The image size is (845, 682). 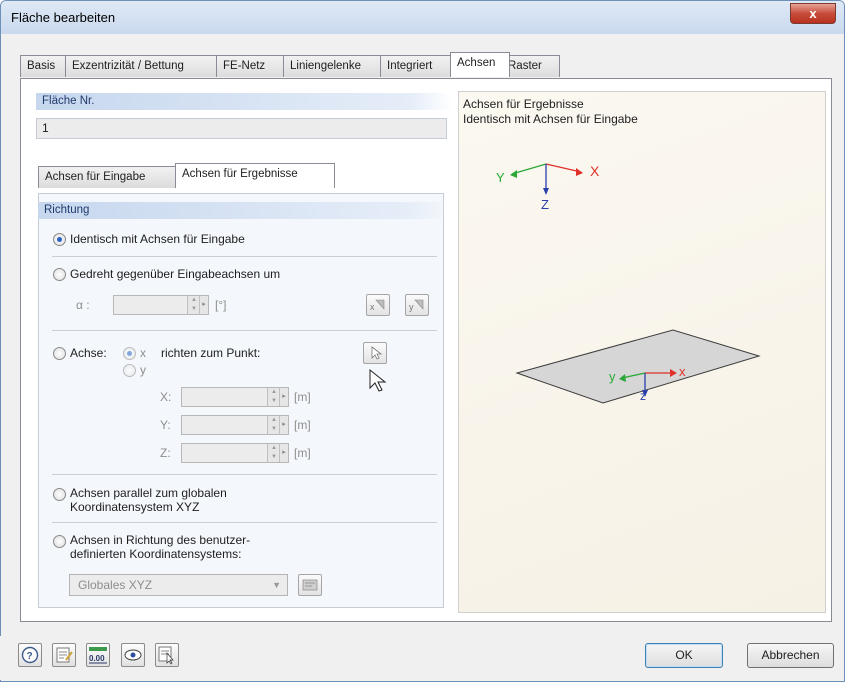 I want to click on close-button: x, so click(x=813, y=13).